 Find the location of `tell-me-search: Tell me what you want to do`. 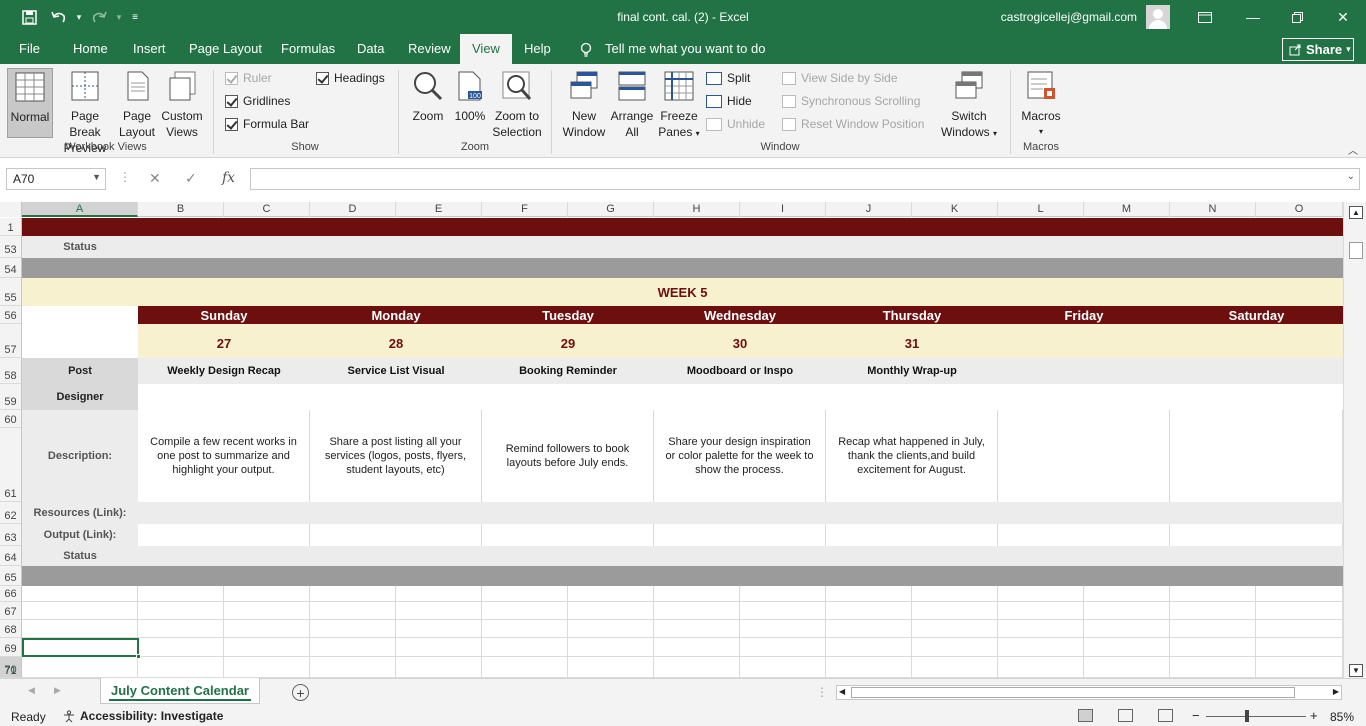

tell-me-search: Tell me what you want to do is located at coordinates (685, 48).